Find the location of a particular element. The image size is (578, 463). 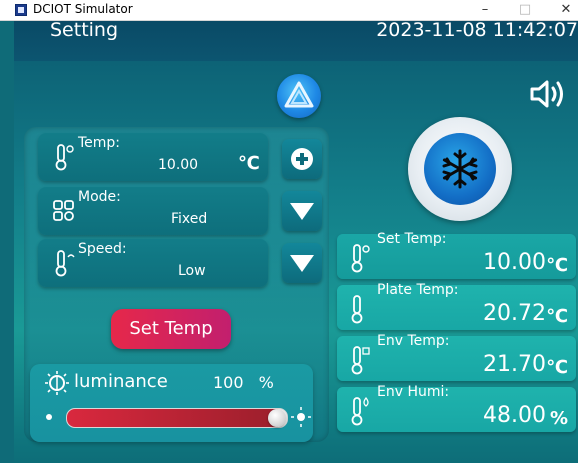

temp-unit: ℃ is located at coordinates (249, 163).